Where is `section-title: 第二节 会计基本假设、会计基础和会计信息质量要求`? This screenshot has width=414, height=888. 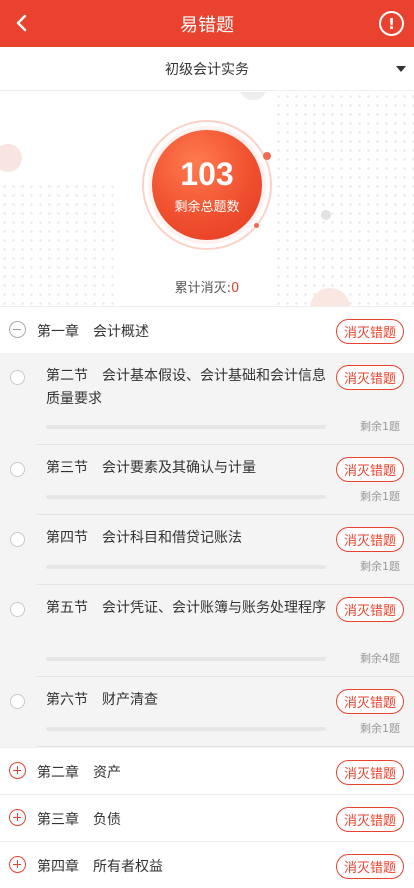 section-title: 第二节 会计基本假设、会计基础和会计信息质量要求 is located at coordinates (186, 387).